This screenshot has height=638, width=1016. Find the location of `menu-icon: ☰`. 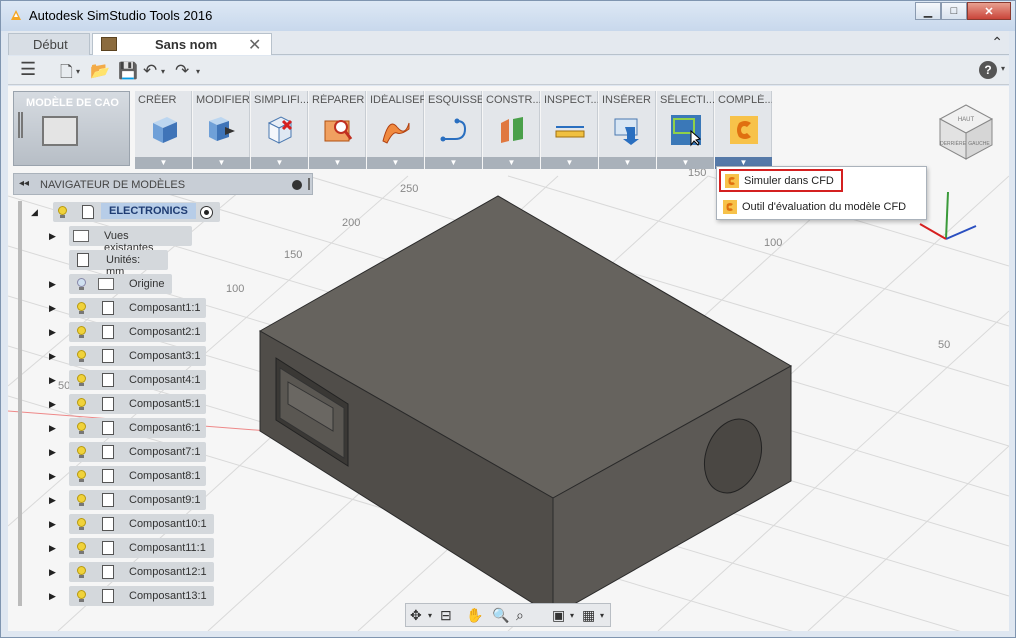

menu-icon: ☰ is located at coordinates (28, 69).